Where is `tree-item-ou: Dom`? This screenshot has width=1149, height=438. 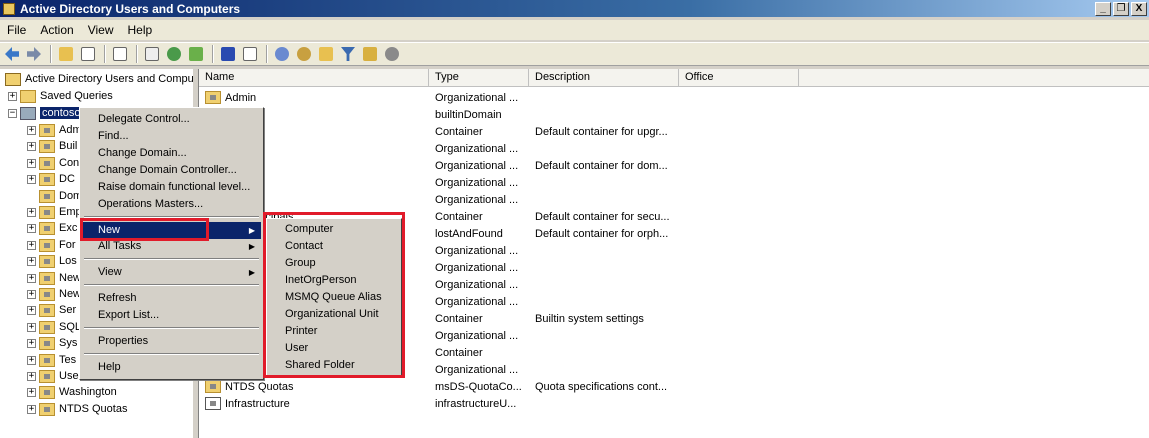
tree-item-ou: Dom is located at coordinates (54, 196).